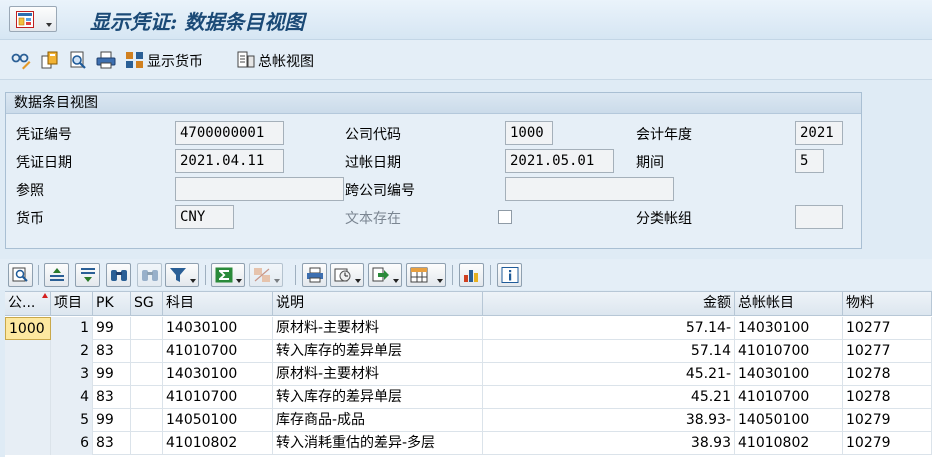 Image resolution: width=932 pixels, height=457 pixels. What do you see at coordinates (378, 443) in the screenshot?
I see `text-cell: 转入消耗重估的差异-多层` at bounding box center [378, 443].